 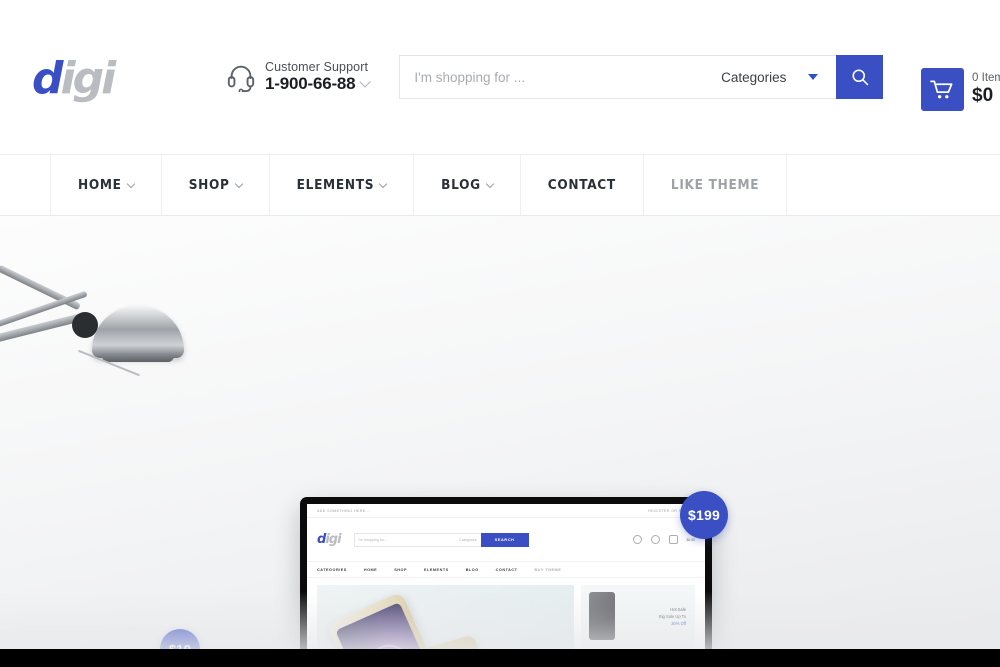 What do you see at coordinates (468, 539) in the screenshot?
I see `nested-category-label: Categories` at bounding box center [468, 539].